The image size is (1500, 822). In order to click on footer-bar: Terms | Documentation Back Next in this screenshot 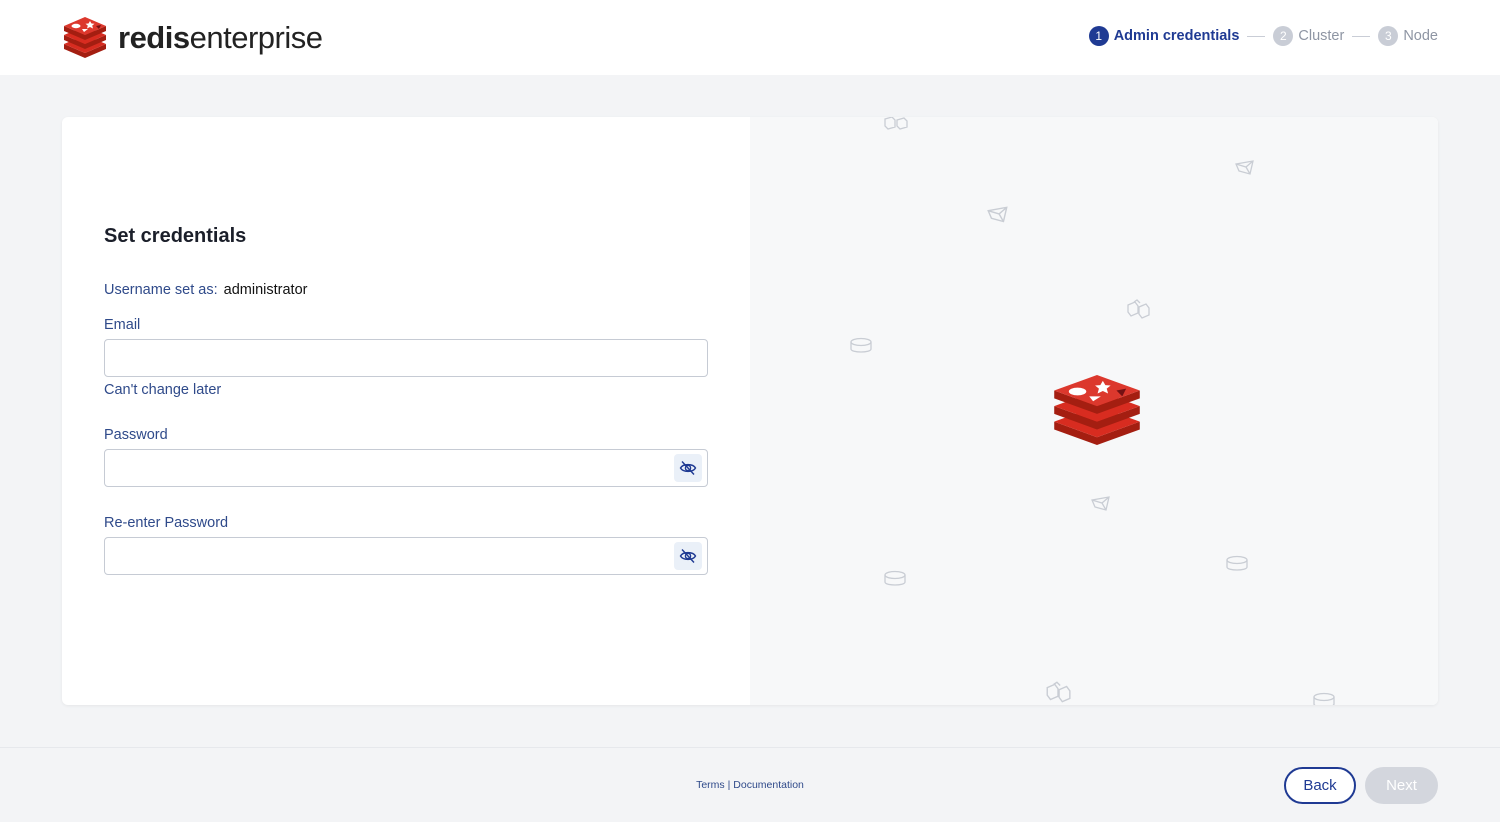, I will do `click(750, 784)`.